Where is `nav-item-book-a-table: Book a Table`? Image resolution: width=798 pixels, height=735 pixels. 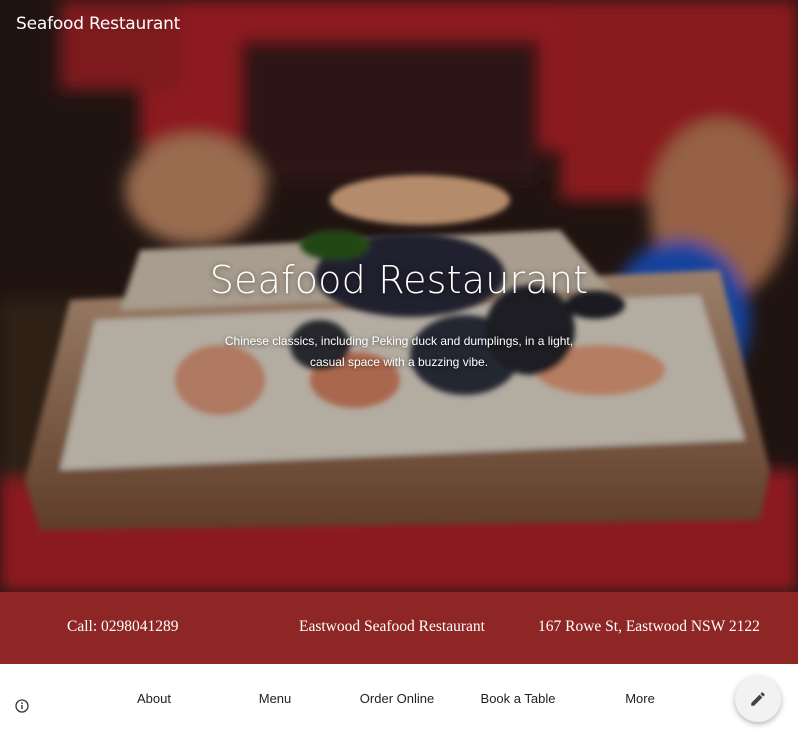
nav-item-book-a-table: Book a Table is located at coordinates (518, 698).